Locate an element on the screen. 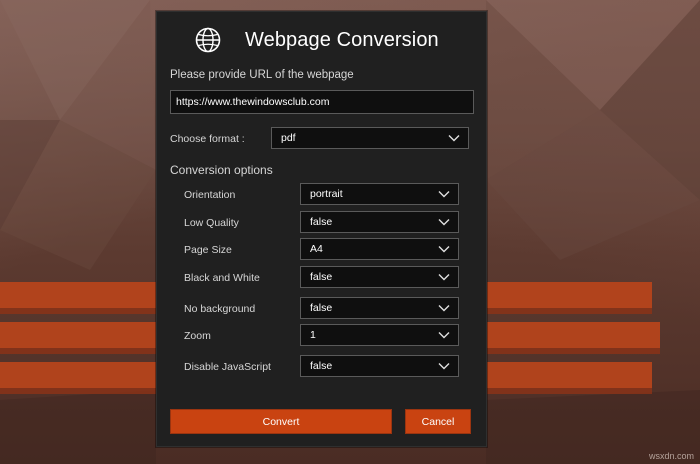 This screenshot has height=464, width=700. low-quality-select: false is located at coordinates (379, 222).